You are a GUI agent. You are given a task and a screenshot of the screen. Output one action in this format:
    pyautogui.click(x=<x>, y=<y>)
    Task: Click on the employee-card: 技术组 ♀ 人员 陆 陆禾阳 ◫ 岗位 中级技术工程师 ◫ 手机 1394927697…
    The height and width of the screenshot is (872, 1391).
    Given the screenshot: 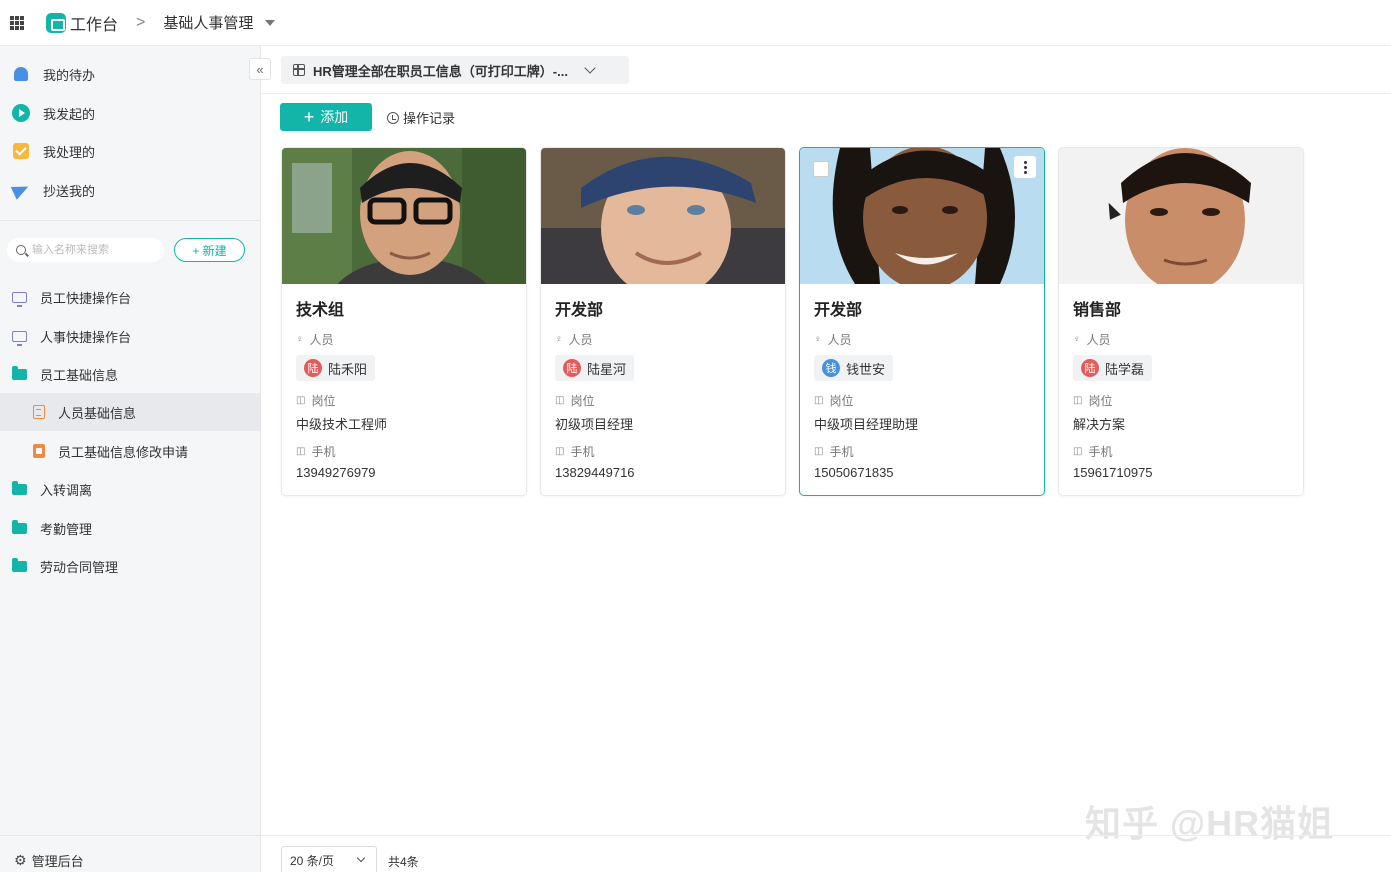 What is the action you would take?
    pyautogui.click(x=404, y=321)
    